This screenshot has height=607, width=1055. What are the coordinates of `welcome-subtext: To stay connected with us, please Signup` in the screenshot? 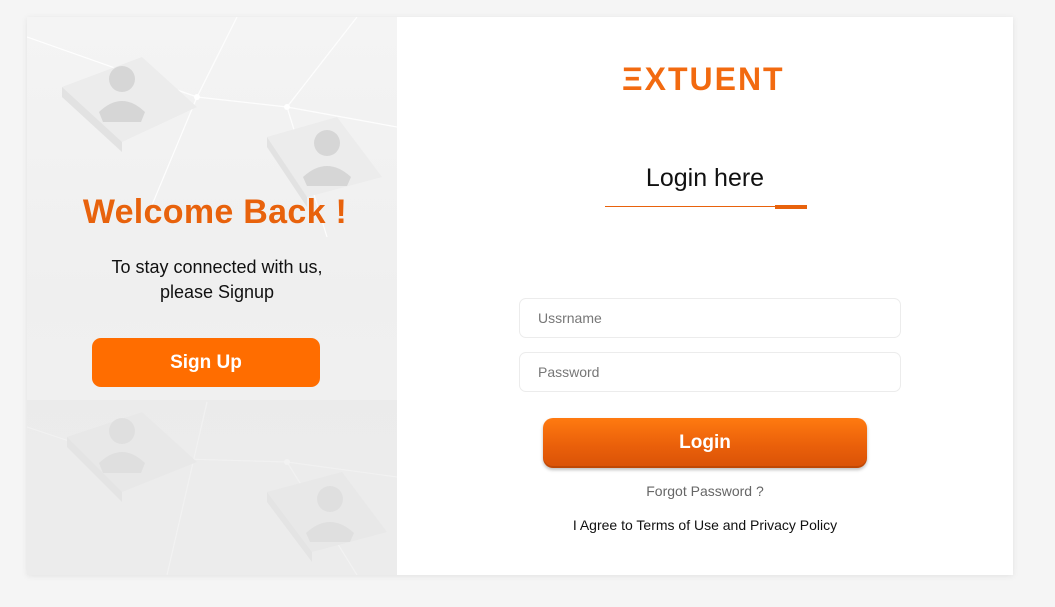 It's located at (217, 280).